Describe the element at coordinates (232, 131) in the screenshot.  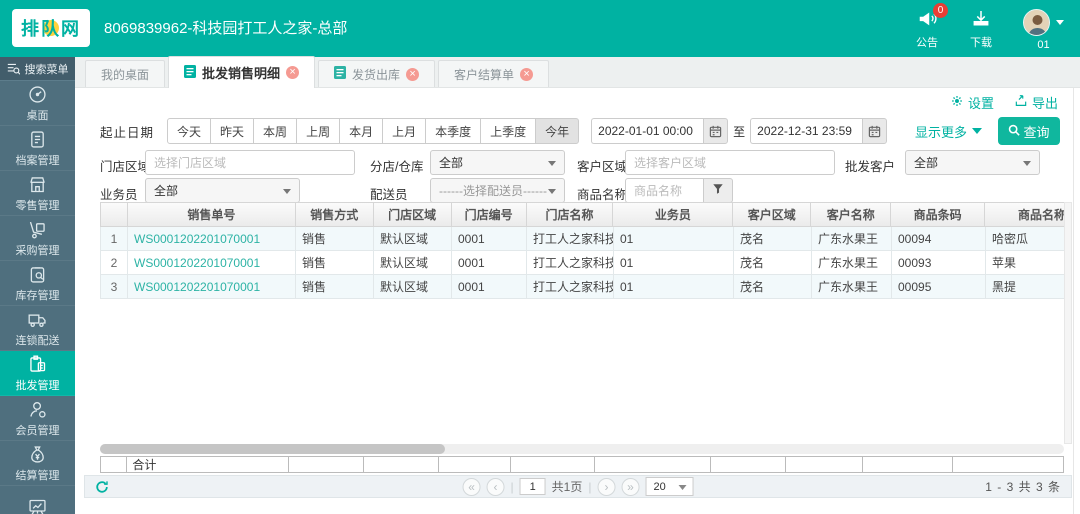
I see `date-quick-yesterday: 昨天` at that location.